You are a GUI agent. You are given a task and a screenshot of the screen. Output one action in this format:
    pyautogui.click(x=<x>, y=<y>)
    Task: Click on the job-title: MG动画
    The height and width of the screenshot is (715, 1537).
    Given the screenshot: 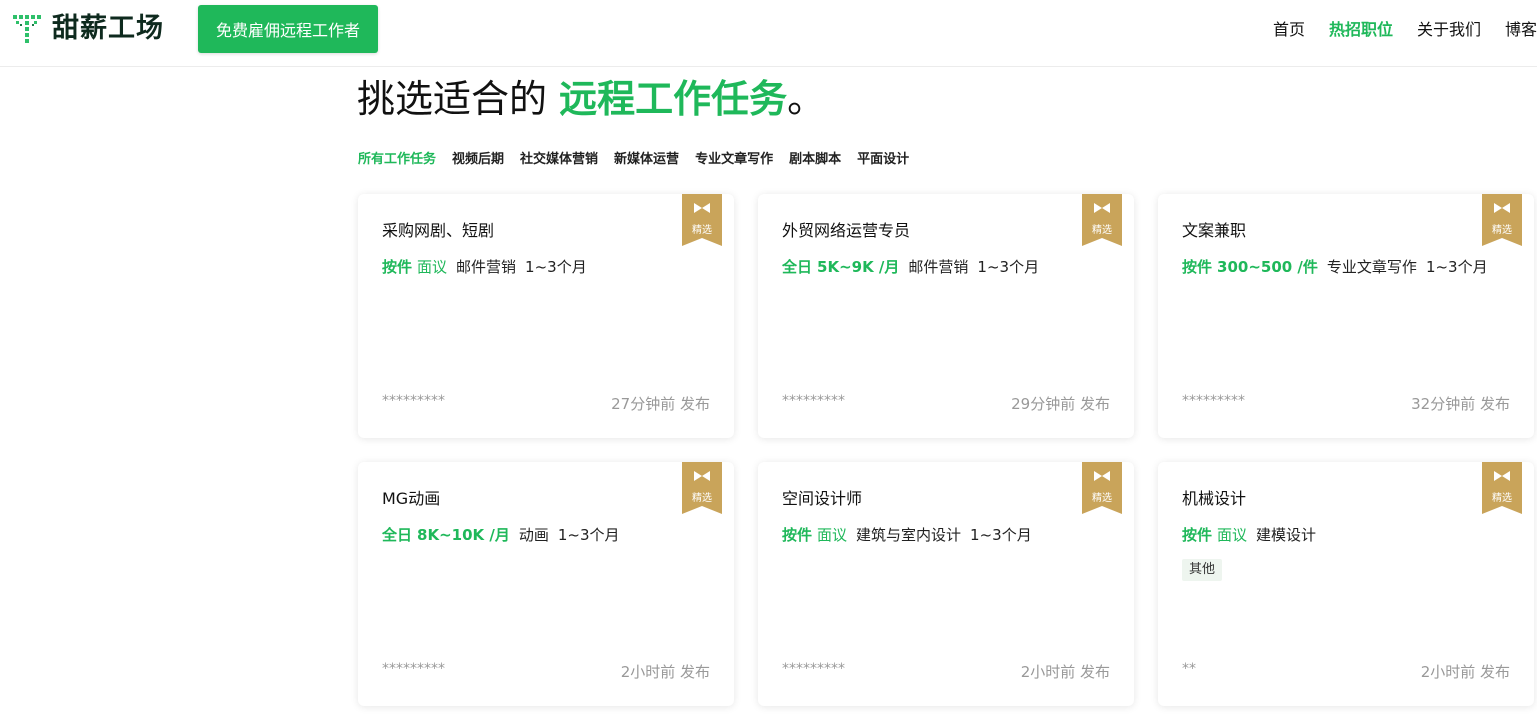 What is the action you would take?
    pyautogui.click(x=411, y=499)
    